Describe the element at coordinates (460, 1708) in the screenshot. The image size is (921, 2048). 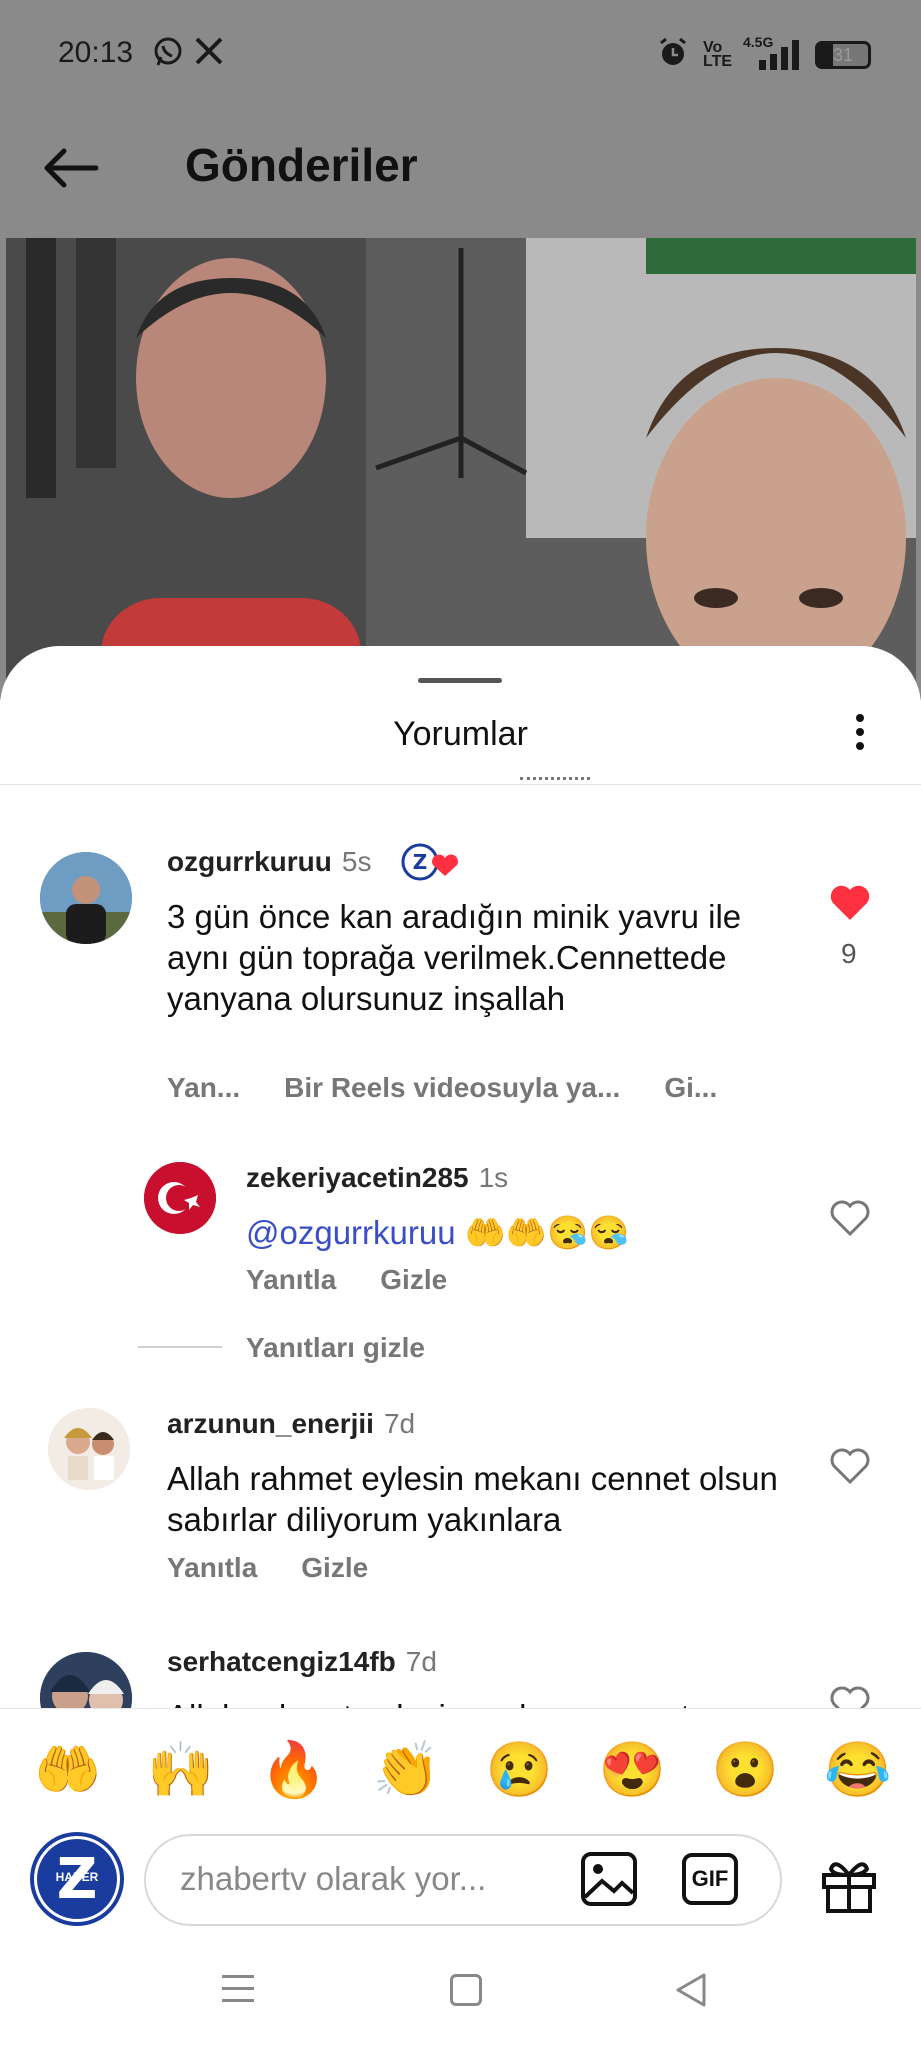
I see `composer-divider` at that location.